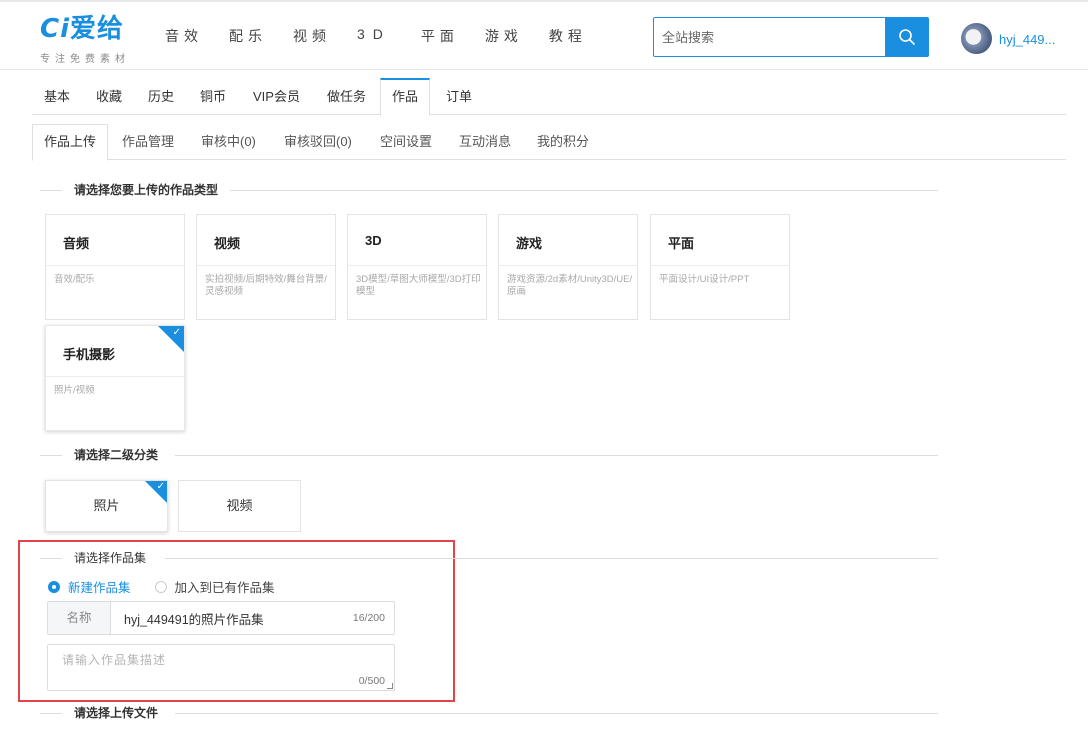 The width and height of the screenshot is (1088, 733). What do you see at coordinates (122, 455) in the screenshot?
I see `section-sub-category-title: 请选择二级分类` at bounding box center [122, 455].